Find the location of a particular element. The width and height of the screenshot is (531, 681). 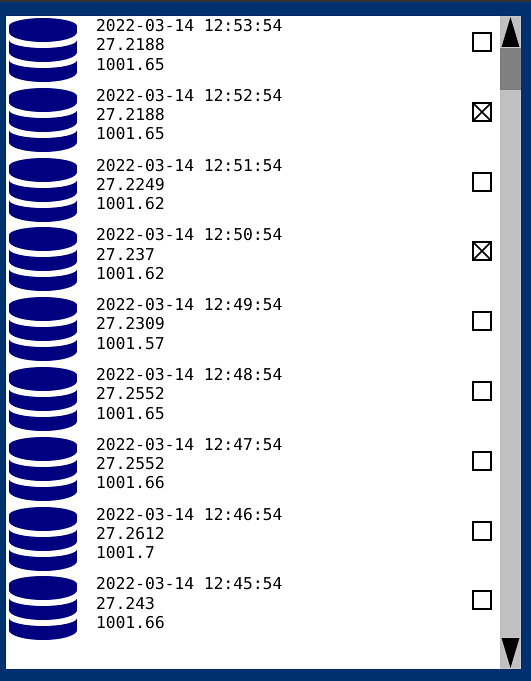

reading-value: 27.237 is located at coordinates (126, 254).